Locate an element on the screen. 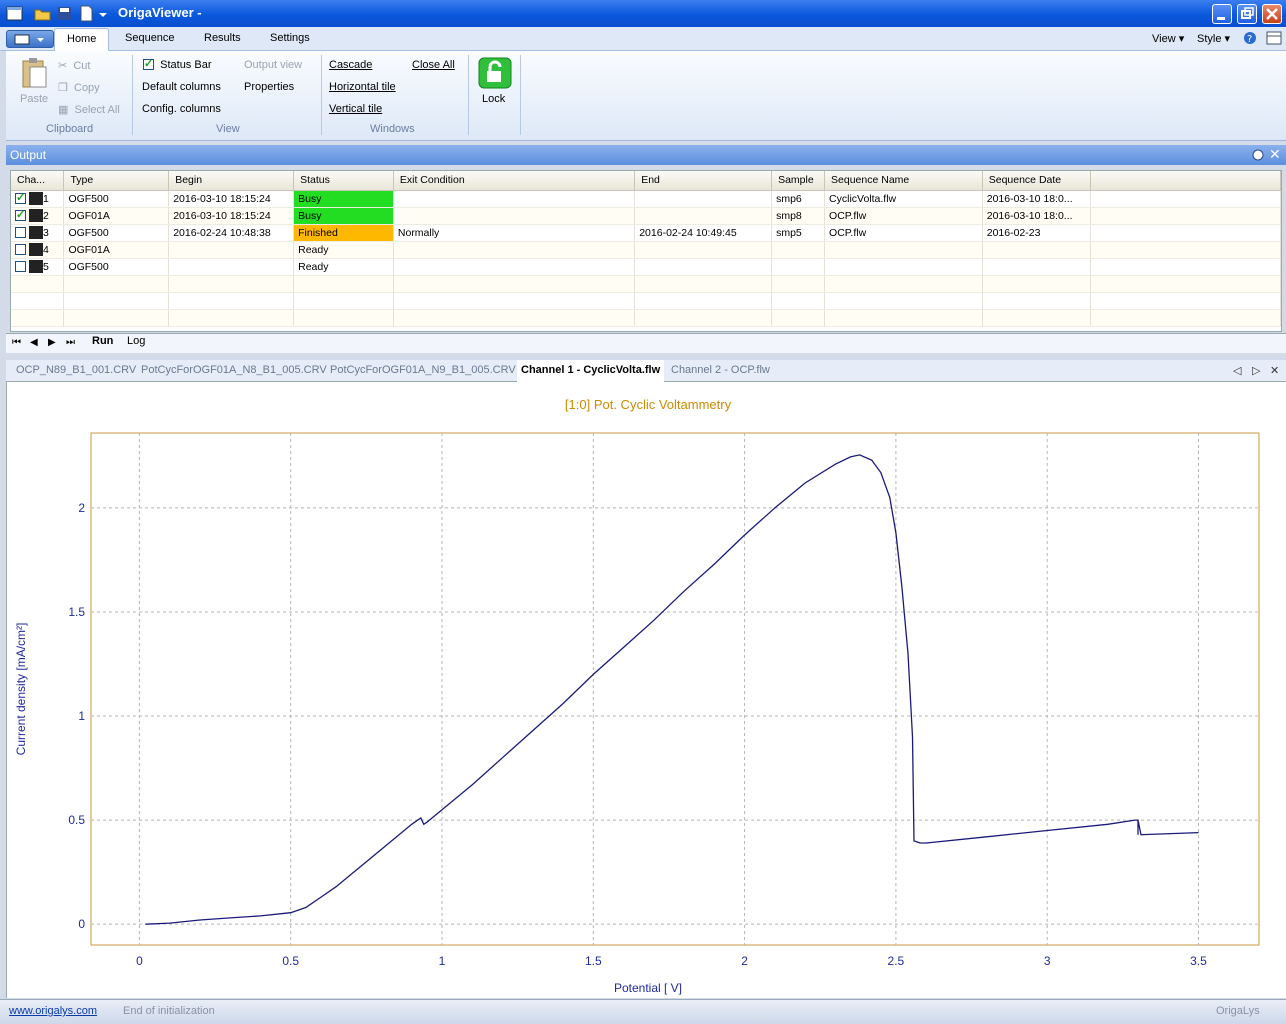 The width and height of the screenshot is (1286, 1024). quick-access-dropdown-icon is located at coordinates (103, 13).